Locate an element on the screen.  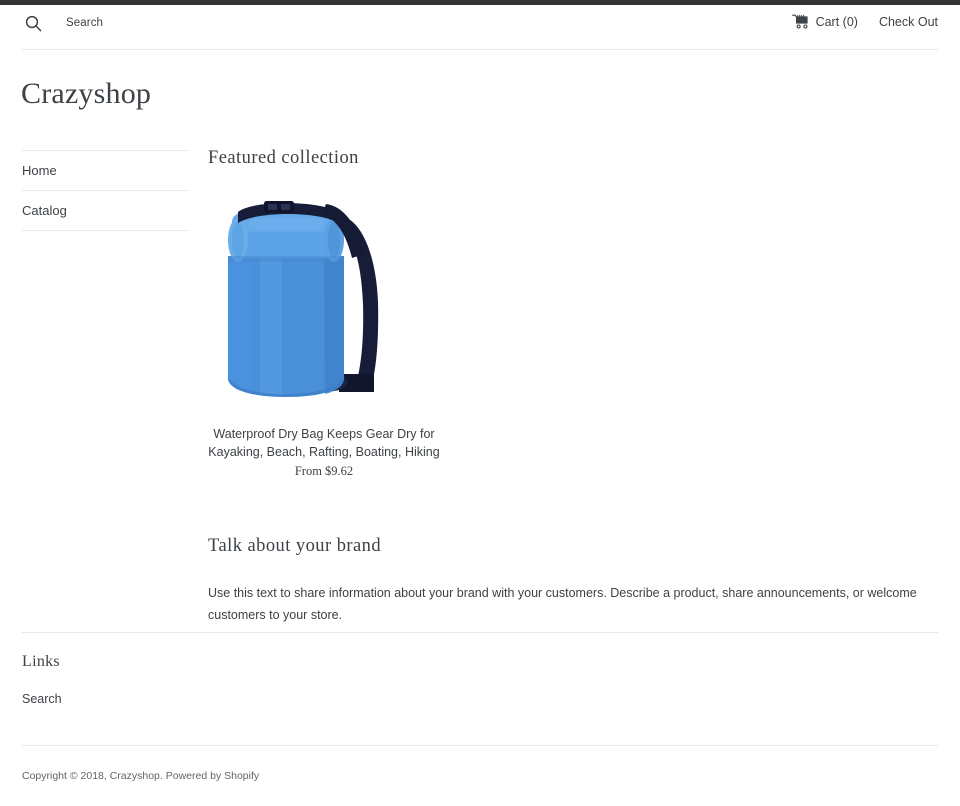
sidebar-nav: Home Catalog is located at coordinates (105, 190).